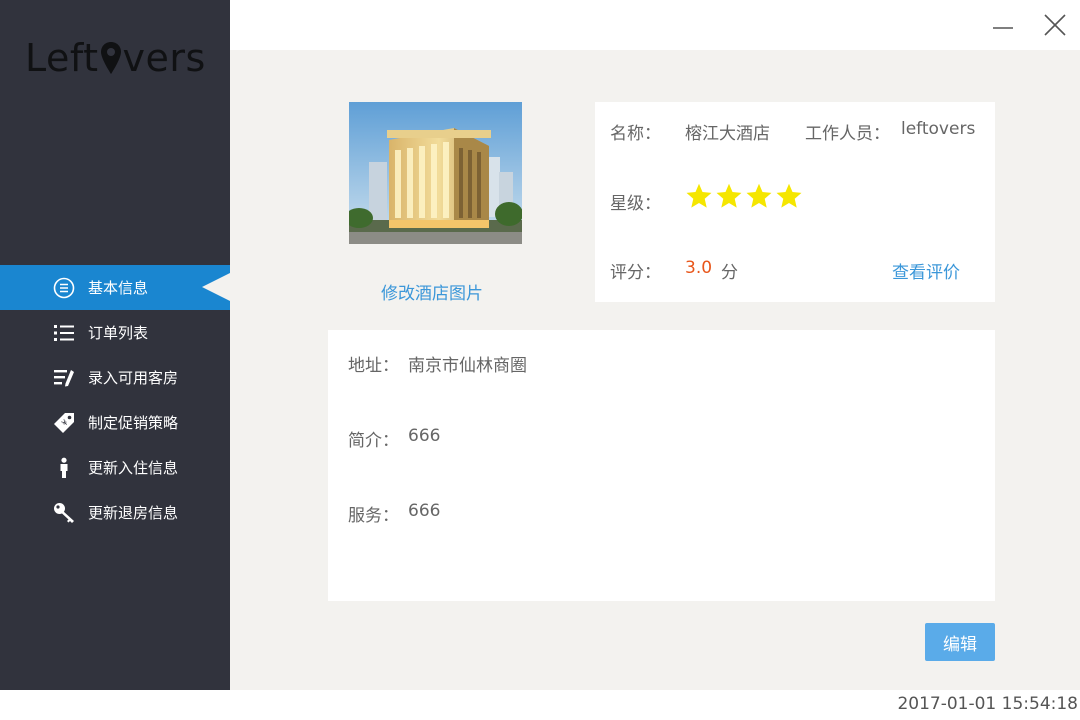  I want to click on list-circle-icon, so click(64, 288).